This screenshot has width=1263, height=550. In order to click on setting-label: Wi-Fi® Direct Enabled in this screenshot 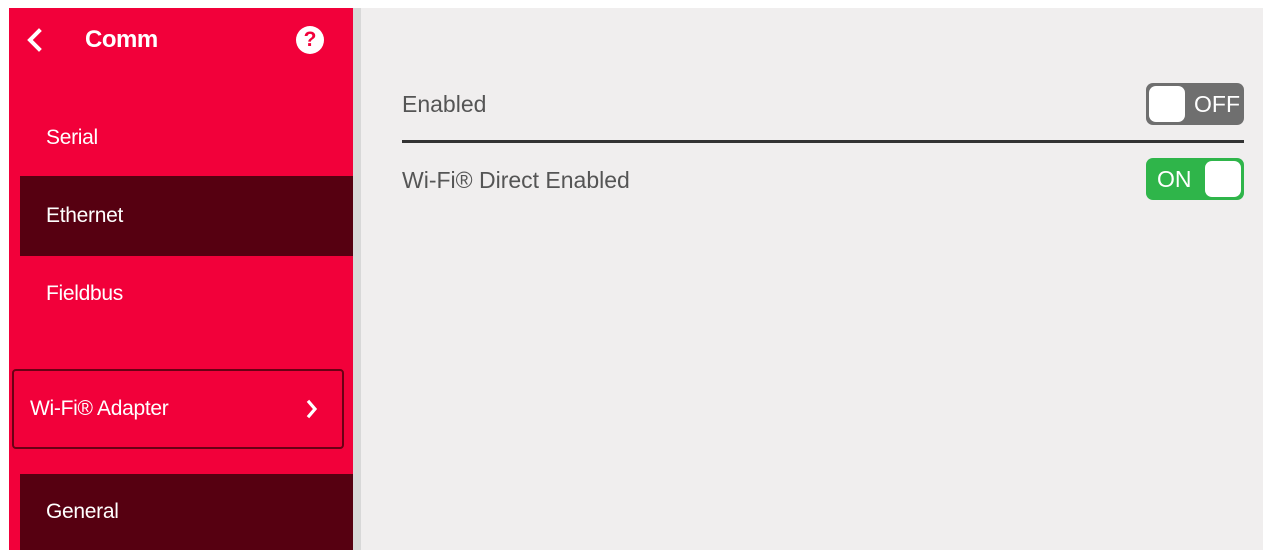, I will do `click(516, 180)`.